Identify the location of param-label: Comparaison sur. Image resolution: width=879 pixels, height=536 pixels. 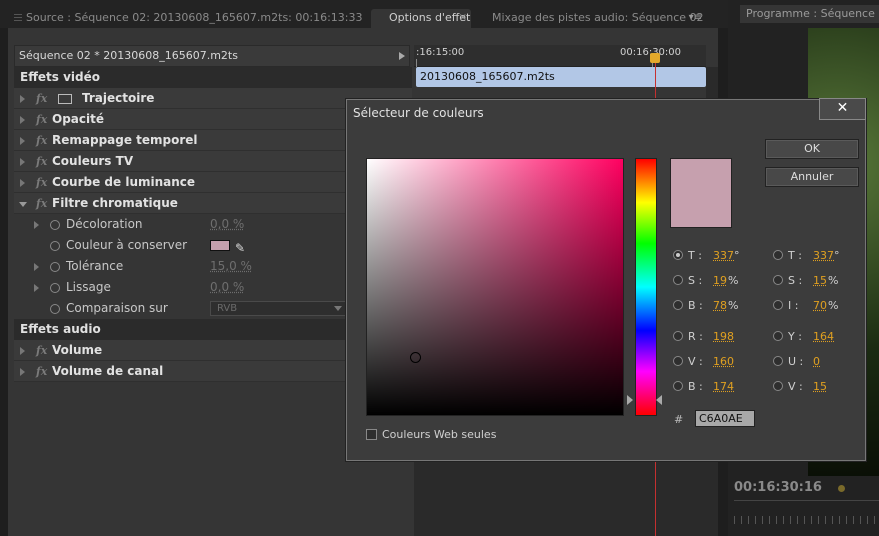
(117, 308).